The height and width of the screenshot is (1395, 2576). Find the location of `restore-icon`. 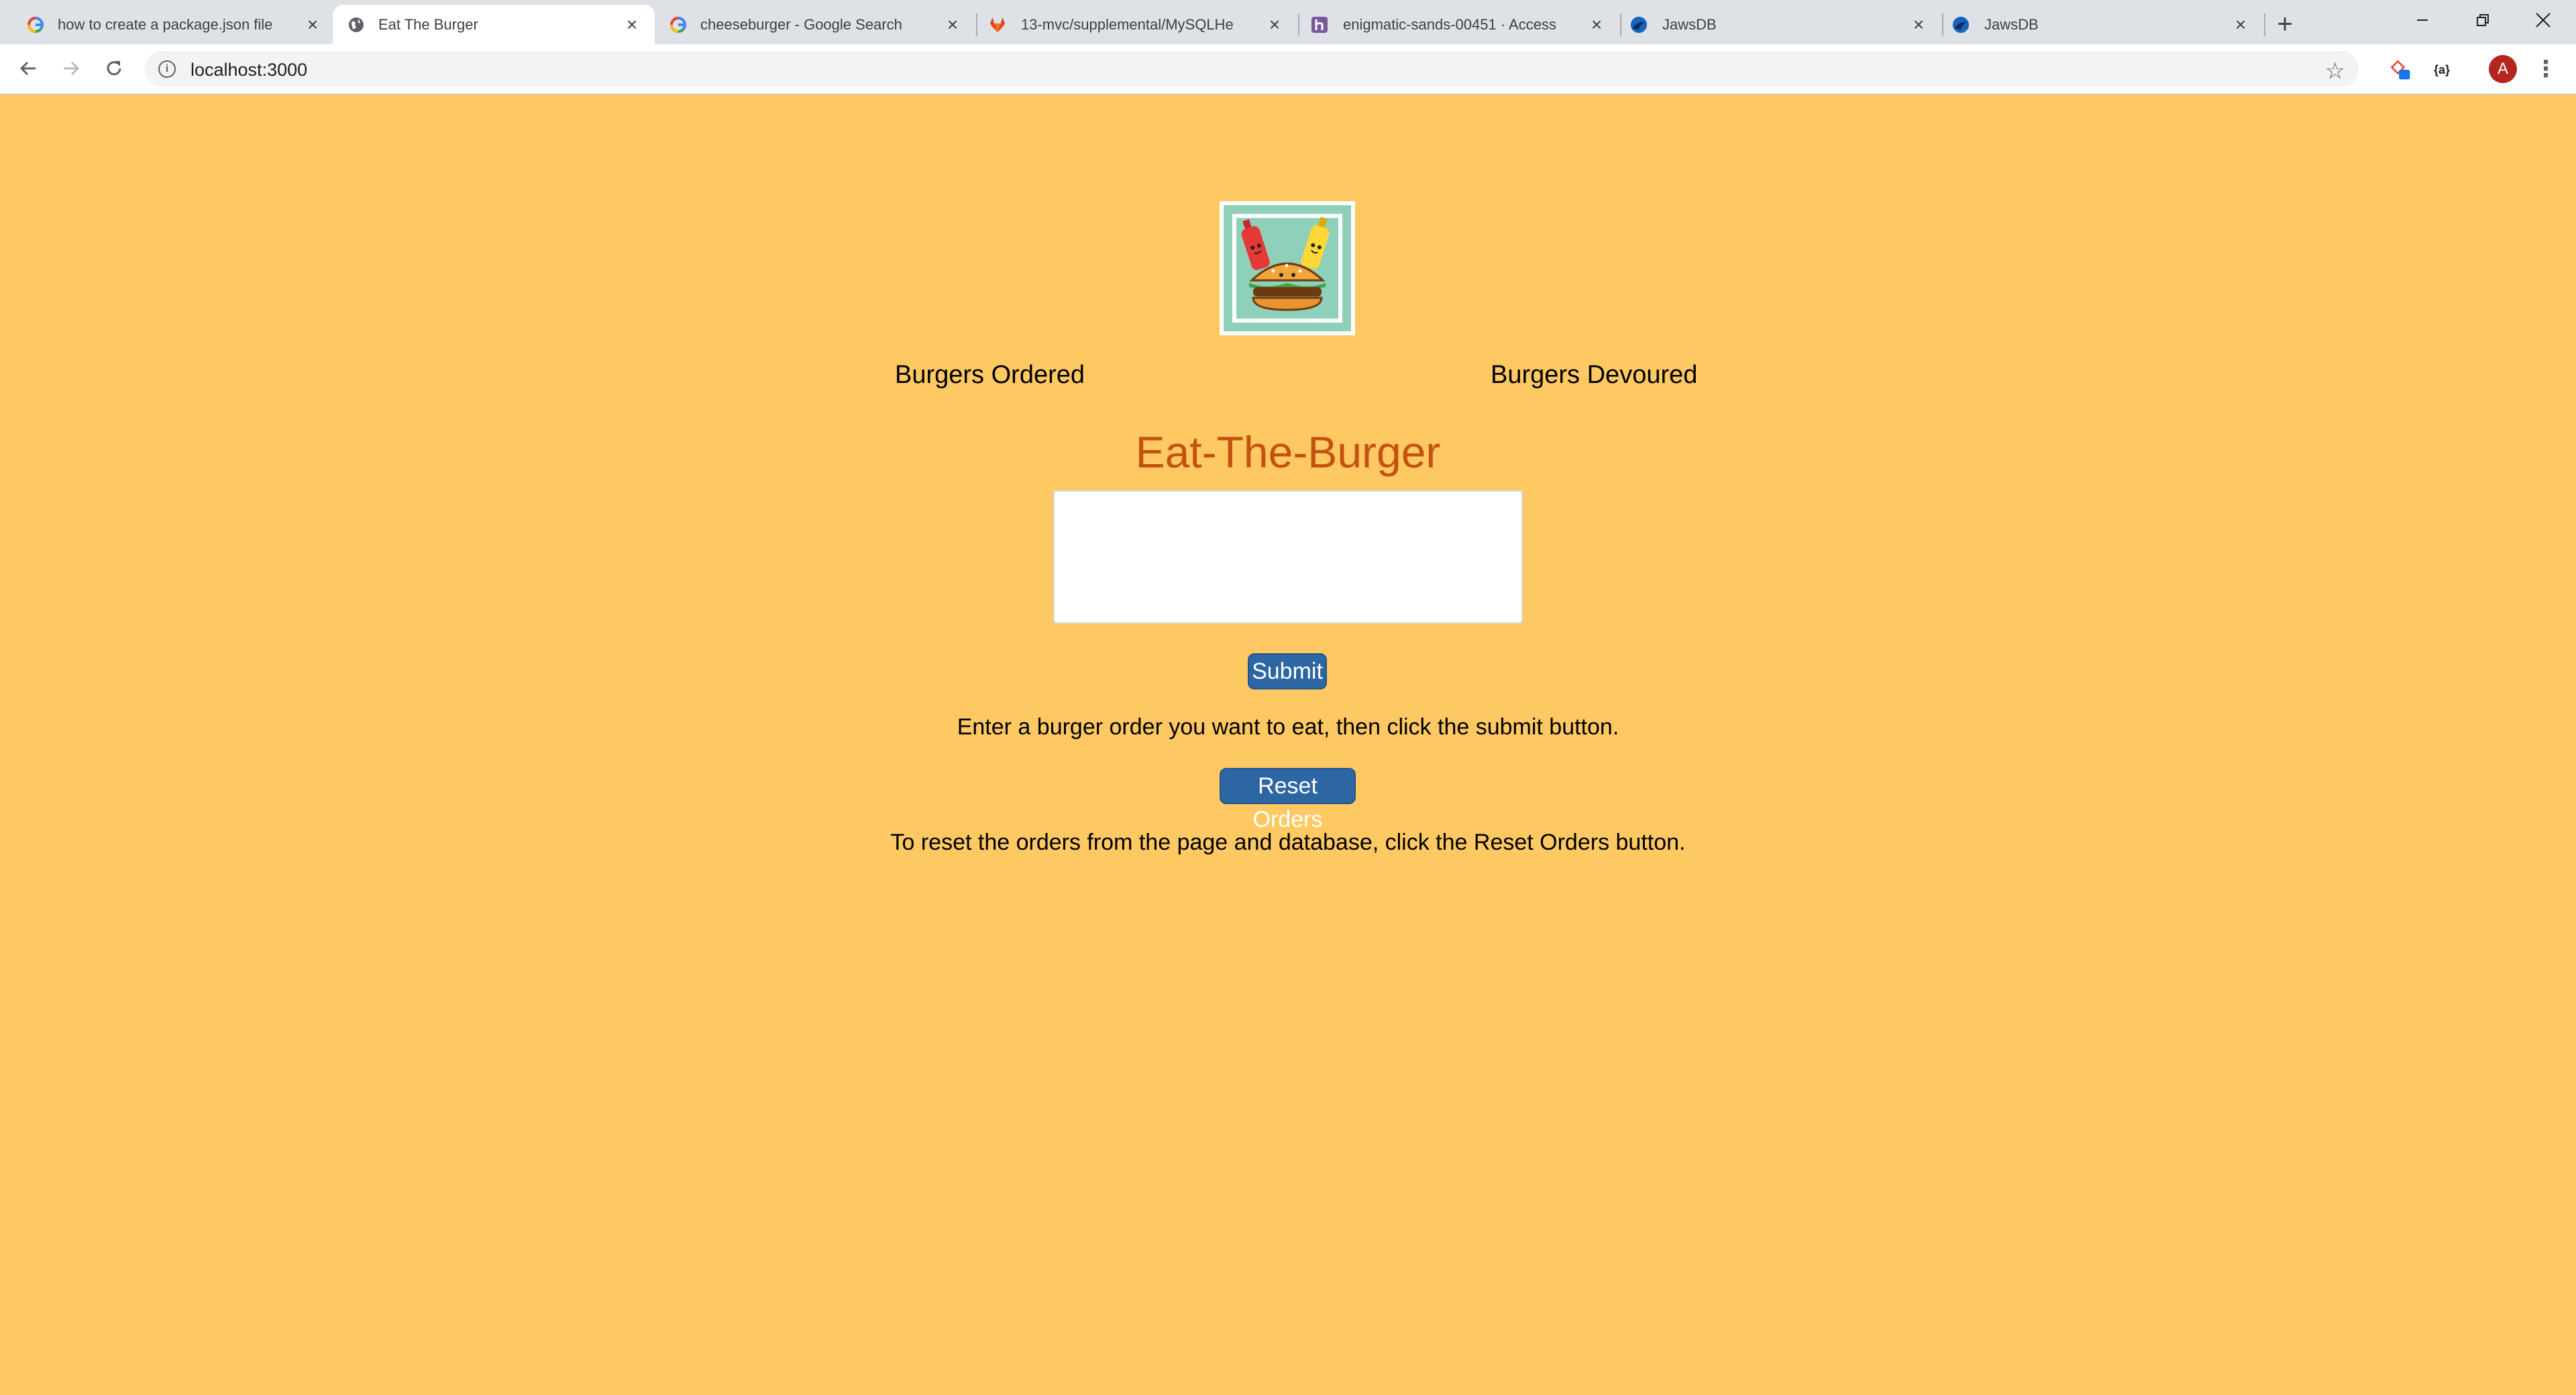

restore-icon is located at coordinates (2483, 20).